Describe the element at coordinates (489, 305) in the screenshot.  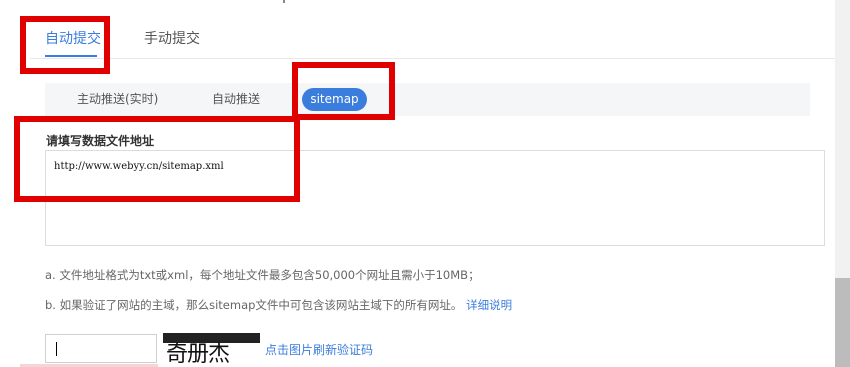
I see `details-link: 详细说明` at that location.